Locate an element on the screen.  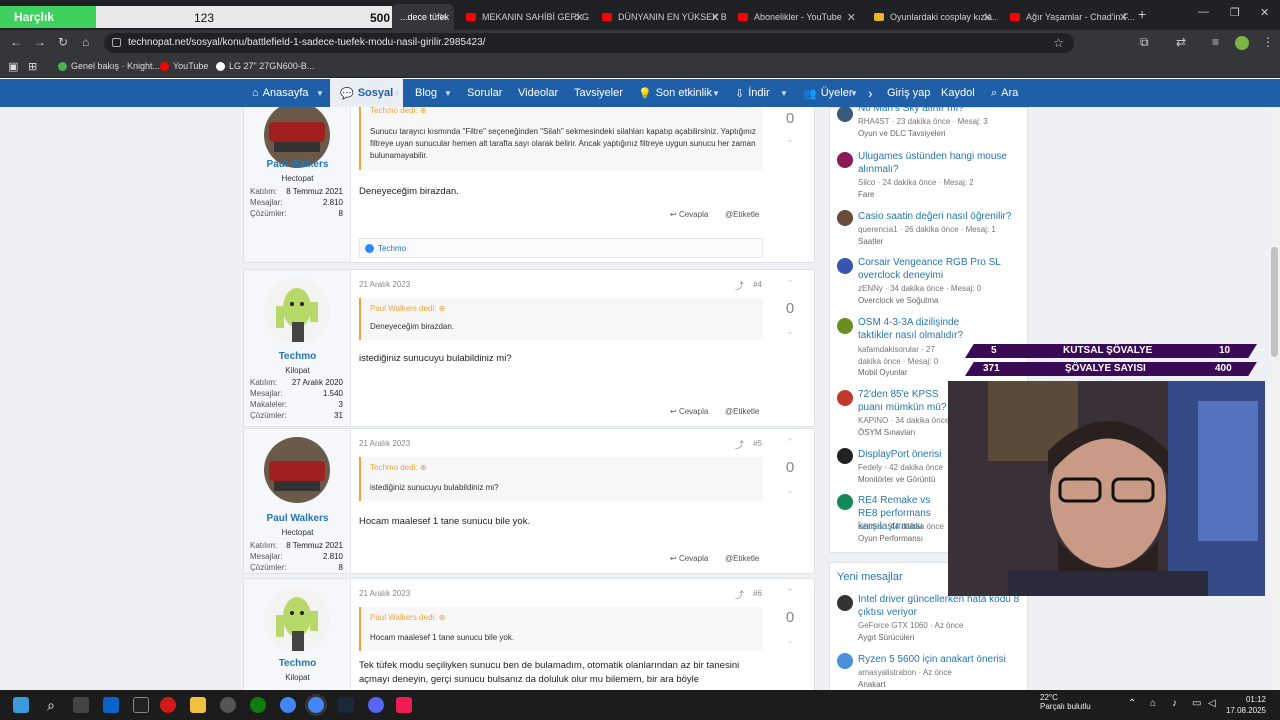
thread-forum: Fare is located at coordinates (866, 194).